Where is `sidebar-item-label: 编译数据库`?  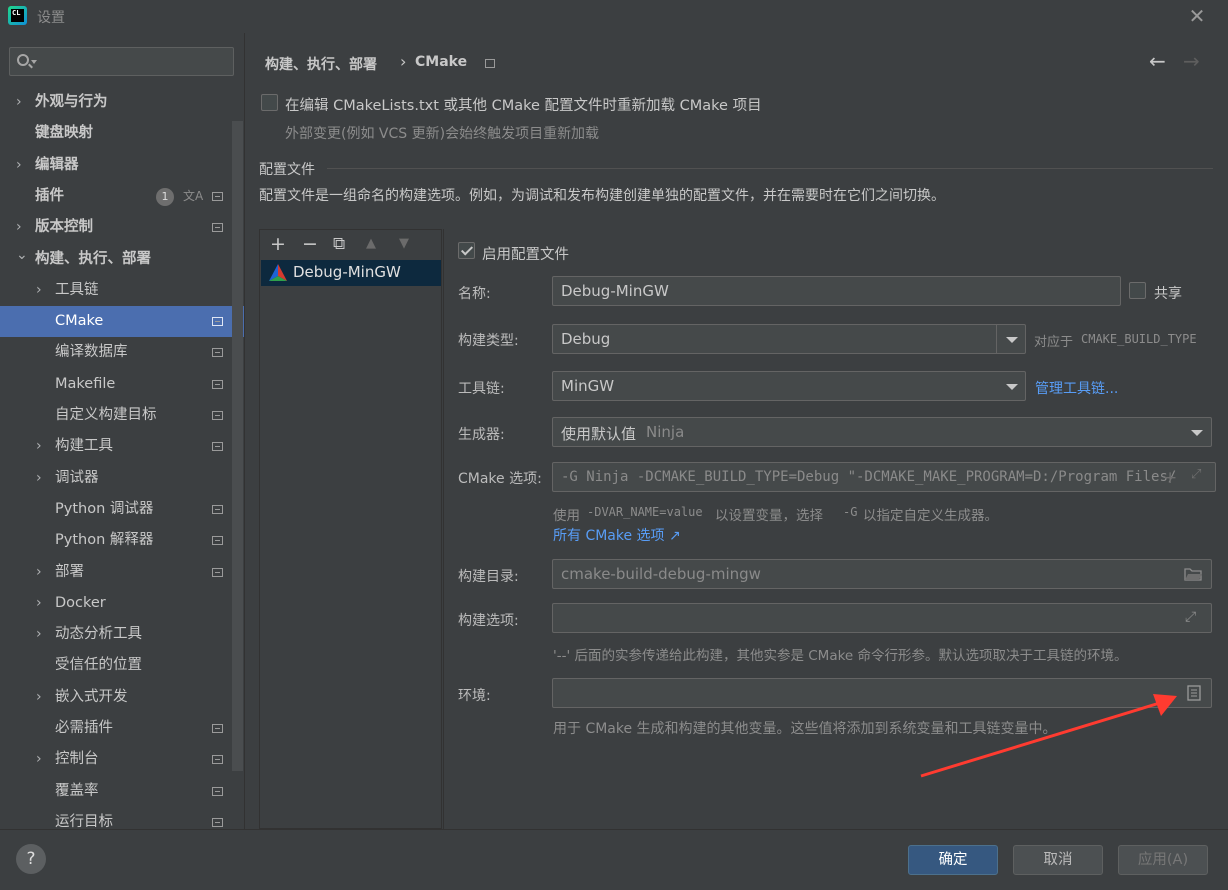 sidebar-item-label: 编译数据库 is located at coordinates (91, 352).